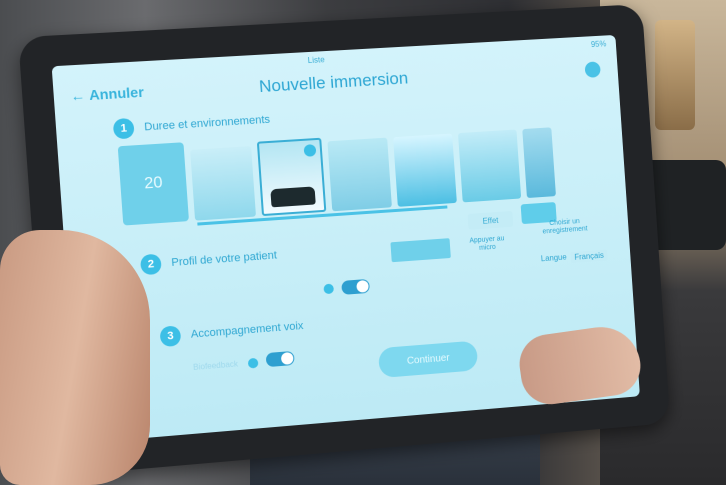  What do you see at coordinates (310, 150) in the screenshot?
I see `check-icon` at bounding box center [310, 150].